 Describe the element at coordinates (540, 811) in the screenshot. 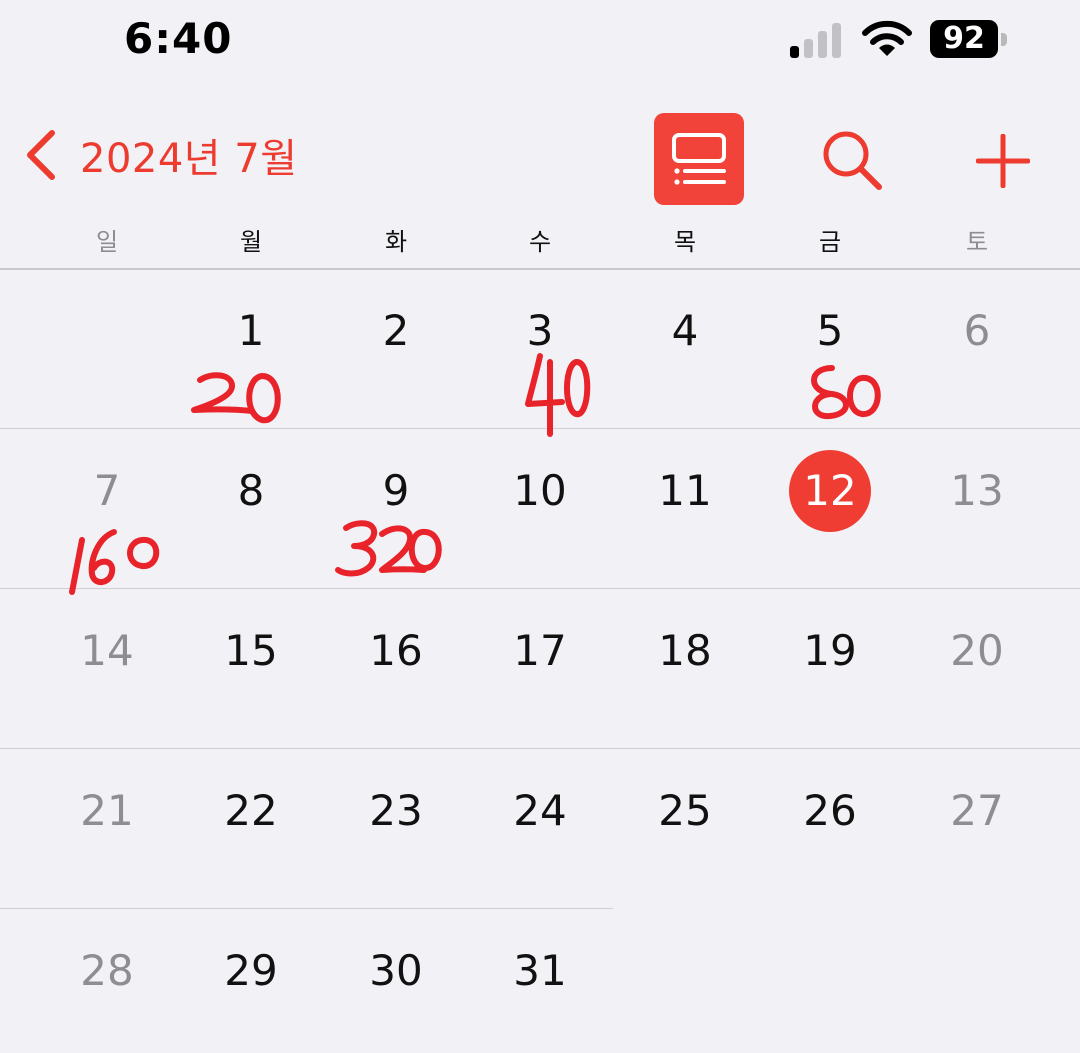

I see `day-cell: 24` at that location.